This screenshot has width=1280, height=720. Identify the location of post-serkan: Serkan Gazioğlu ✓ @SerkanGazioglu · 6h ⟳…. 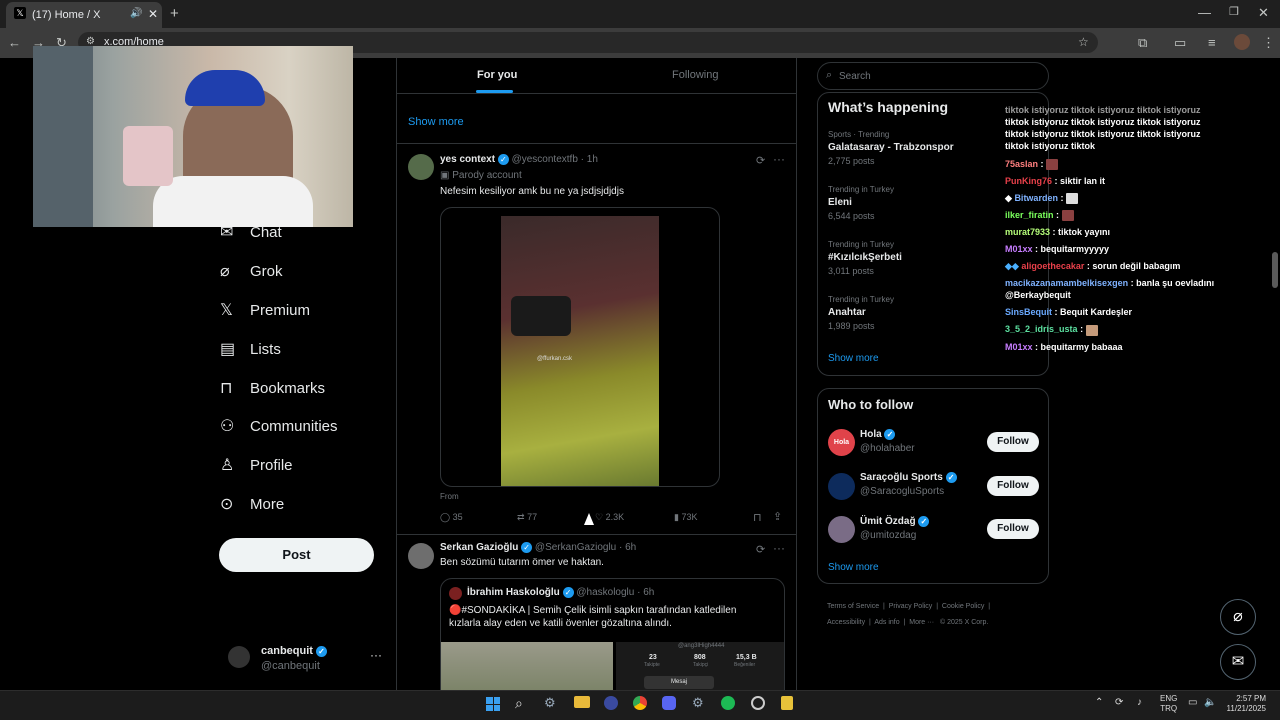
(596, 612).